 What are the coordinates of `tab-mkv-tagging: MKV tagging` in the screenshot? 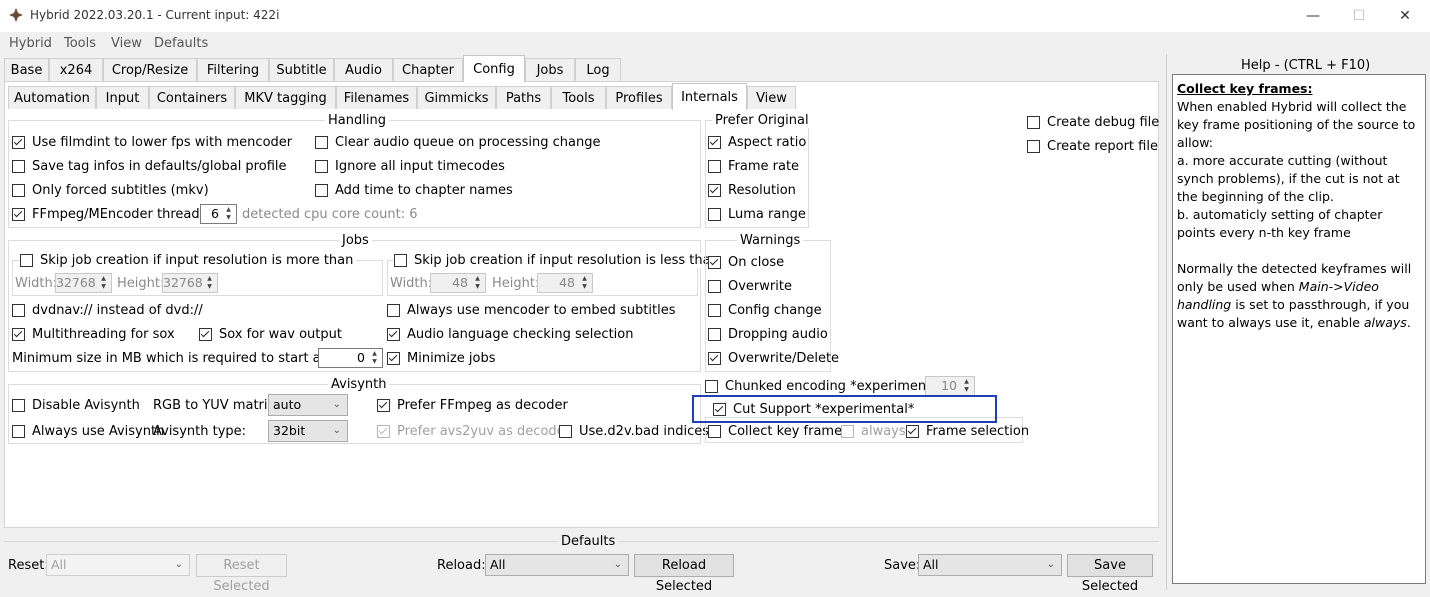 It's located at (285, 97).